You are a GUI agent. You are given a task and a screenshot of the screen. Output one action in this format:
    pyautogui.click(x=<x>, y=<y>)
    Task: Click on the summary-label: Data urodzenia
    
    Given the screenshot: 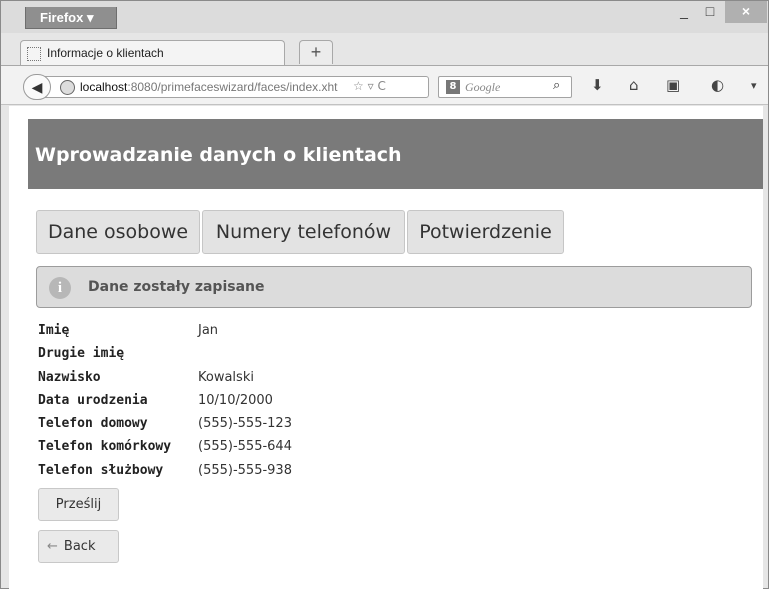 What is the action you would take?
    pyautogui.click(x=93, y=400)
    